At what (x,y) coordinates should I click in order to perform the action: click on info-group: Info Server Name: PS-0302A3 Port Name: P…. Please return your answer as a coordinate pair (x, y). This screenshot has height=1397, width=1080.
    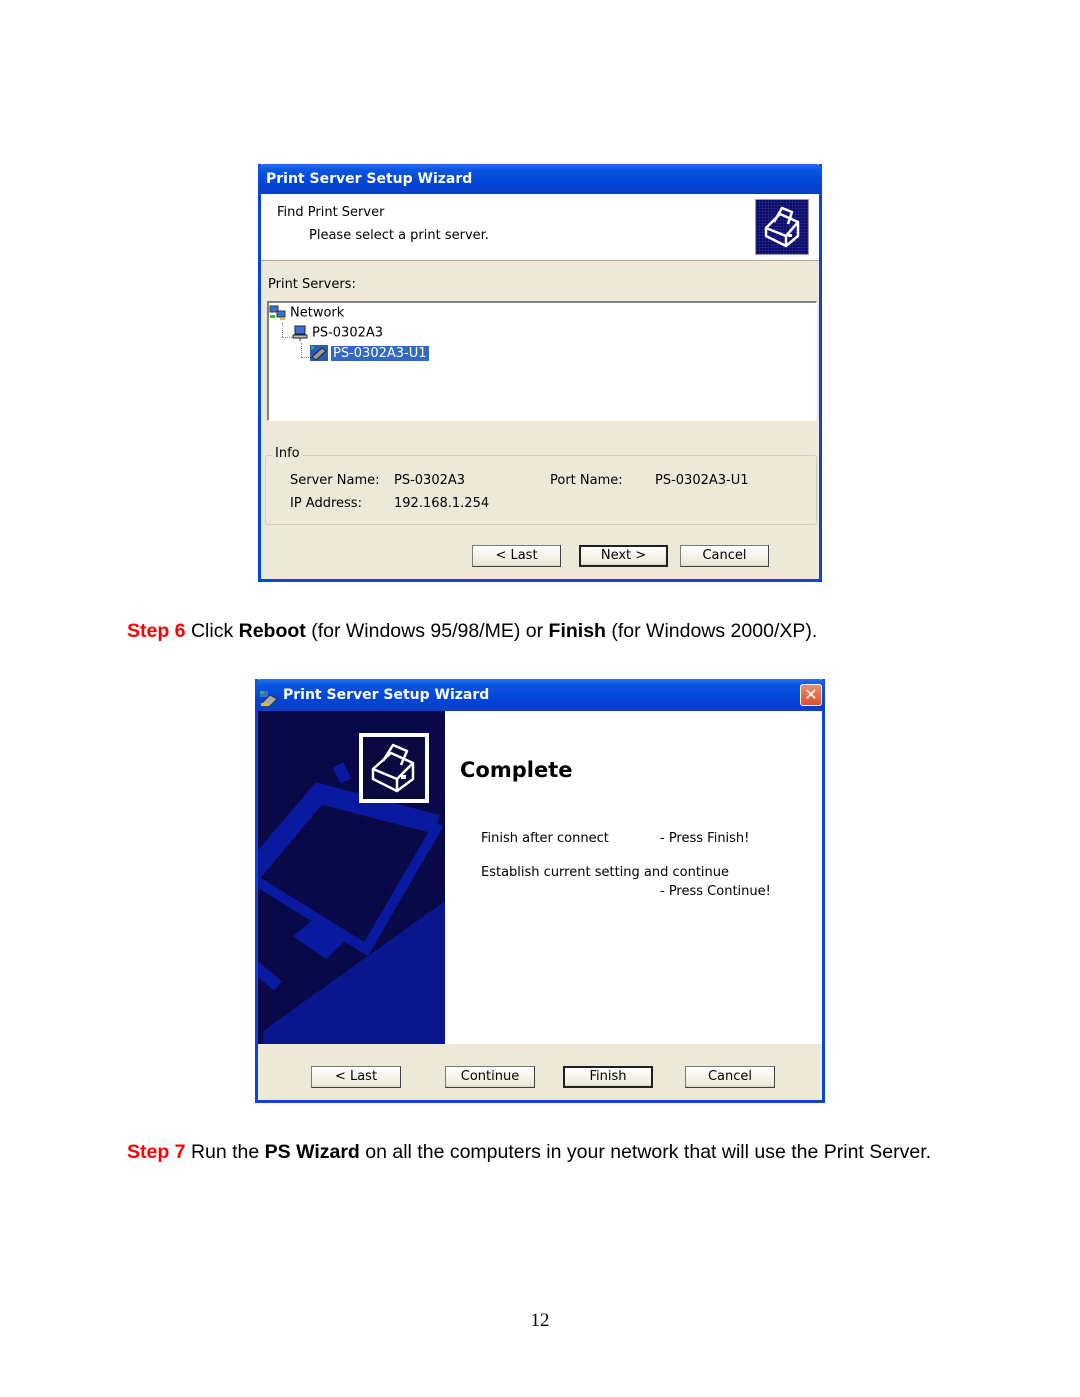
    Looking at the image, I should click on (541, 485).